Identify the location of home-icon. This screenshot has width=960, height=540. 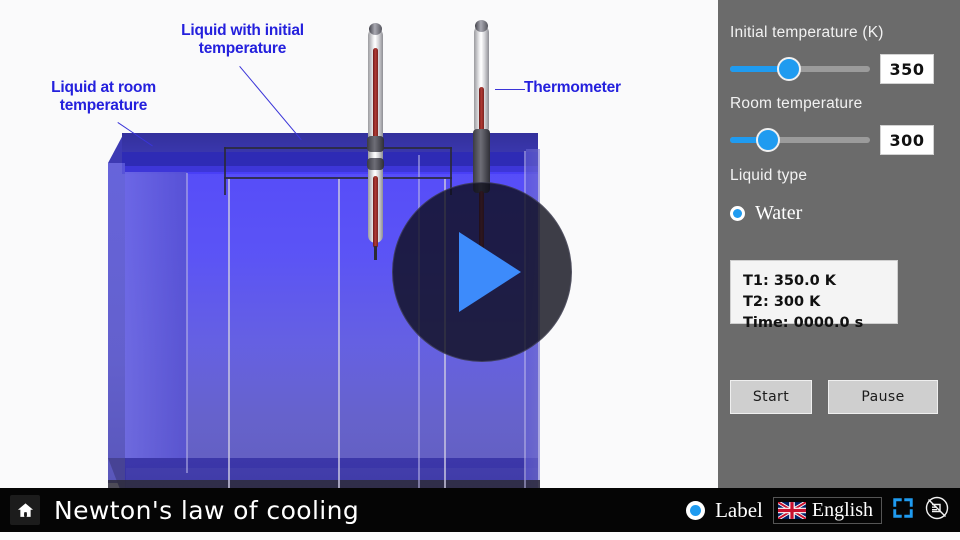
(25, 509).